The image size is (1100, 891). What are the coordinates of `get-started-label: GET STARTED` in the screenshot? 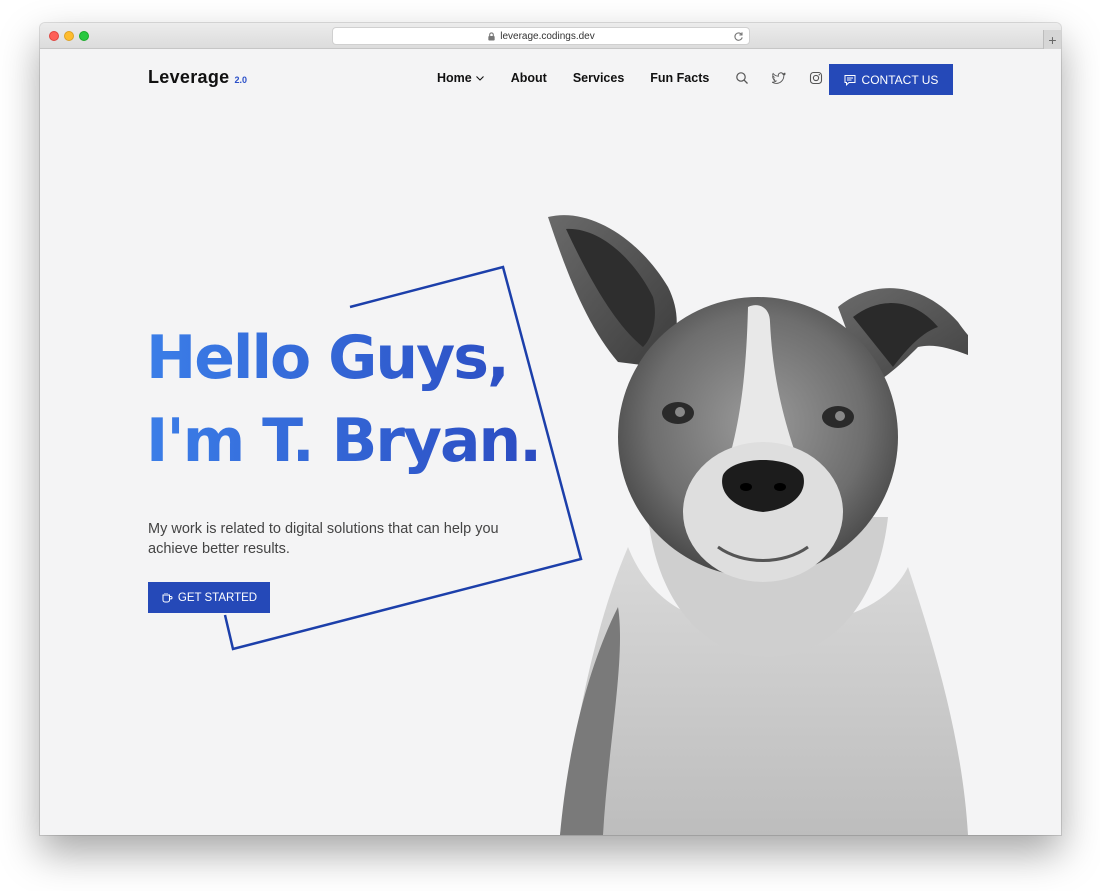 It's located at (217, 597).